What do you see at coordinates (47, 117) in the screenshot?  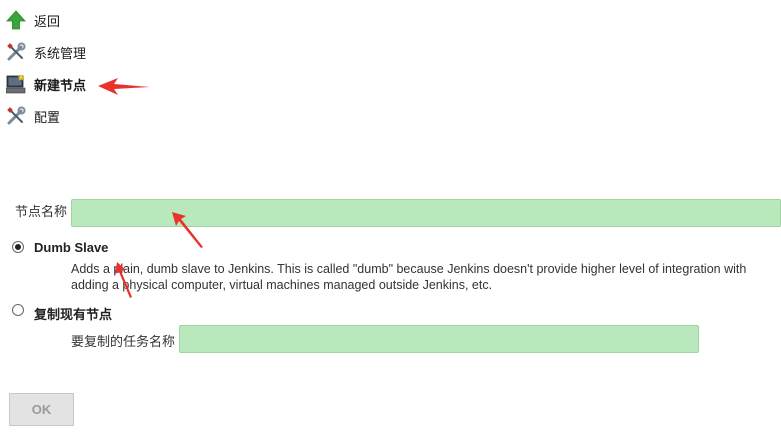 I see `sidebar-item-label: 配置` at bounding box center [47, 117].